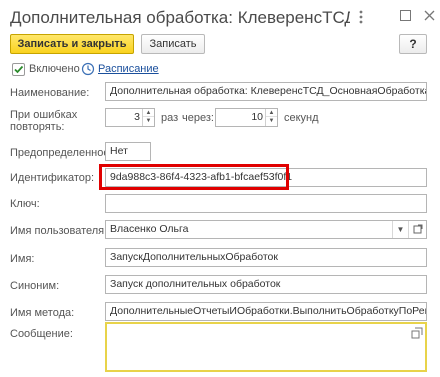  Describe the element at coordinates (266, 229) in the screenshot. I see `user-select: Власенко Ольга ▼` at that location.